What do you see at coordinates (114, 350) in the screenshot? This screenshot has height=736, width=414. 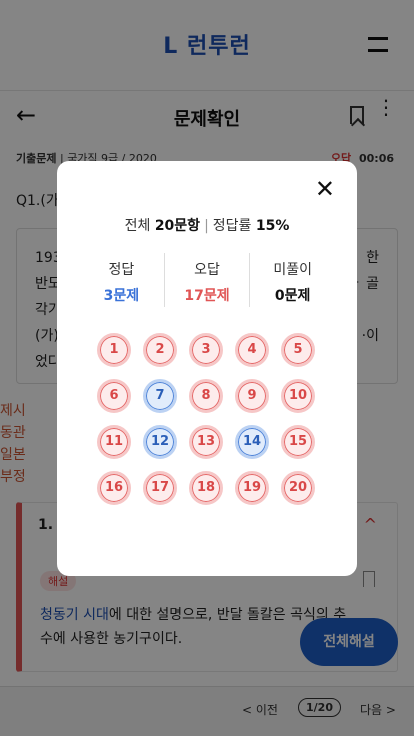 I see `question-bubble-1: 1` at bounding box center [114, 350].